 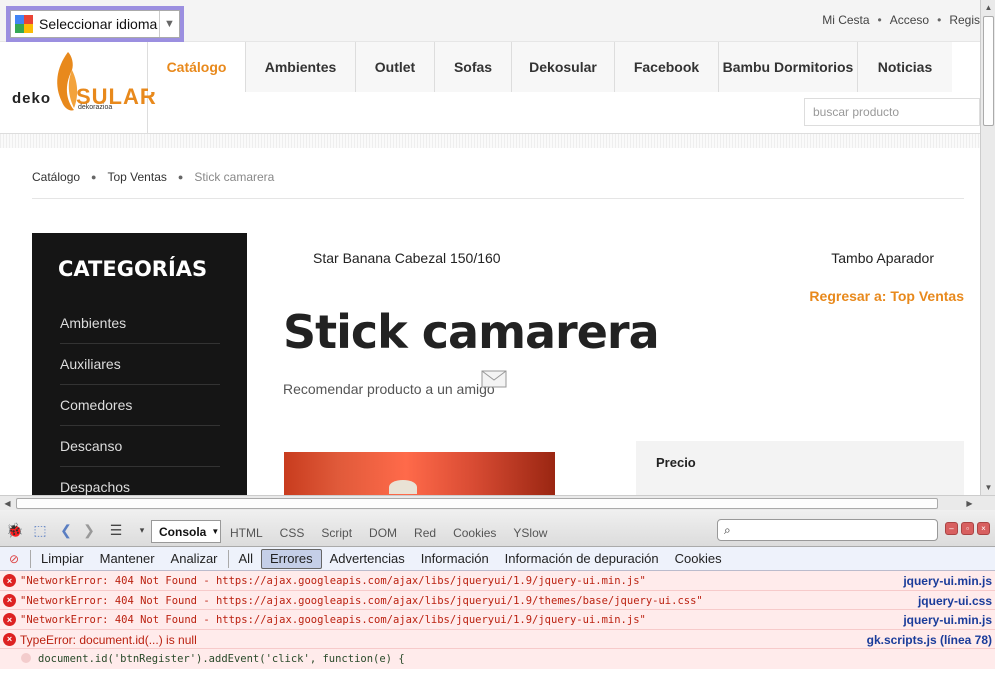 What do you see at coordinates (667, 67) in the screenshot?
I see `nav-facebook: Facebook` at bounding box center [667, 67].